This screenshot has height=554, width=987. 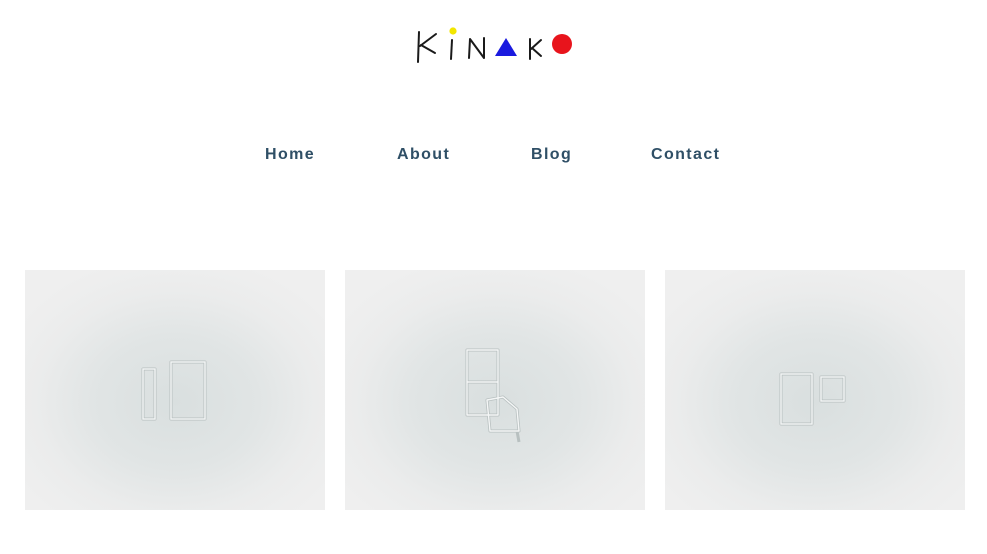 I want to click on nav-item-contact: Contact, so click(x=685, y=155).